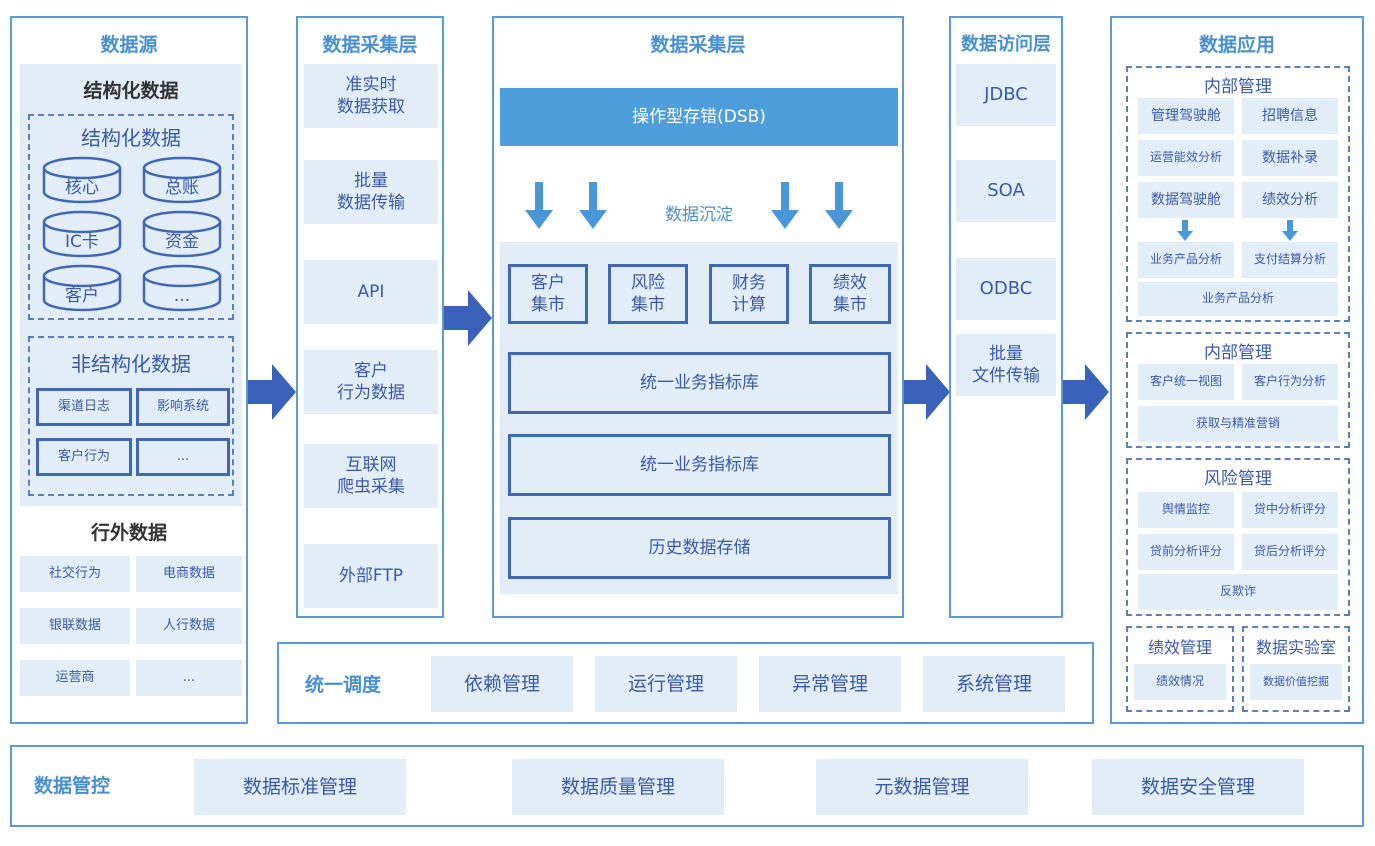  What do you see at coordinates (1006, 289) in the screenshot?
I see `access-item: ODBC` at bounding box center [1006, 289].